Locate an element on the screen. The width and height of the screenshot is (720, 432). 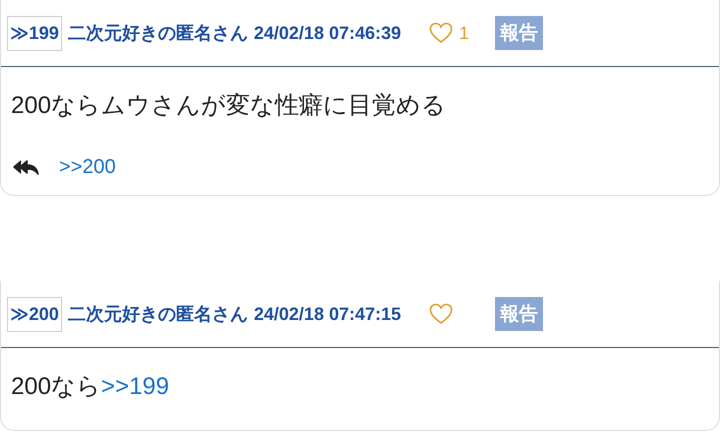
post-date: 24/02/18 07:46:39 is located at coordinates (328, 33).